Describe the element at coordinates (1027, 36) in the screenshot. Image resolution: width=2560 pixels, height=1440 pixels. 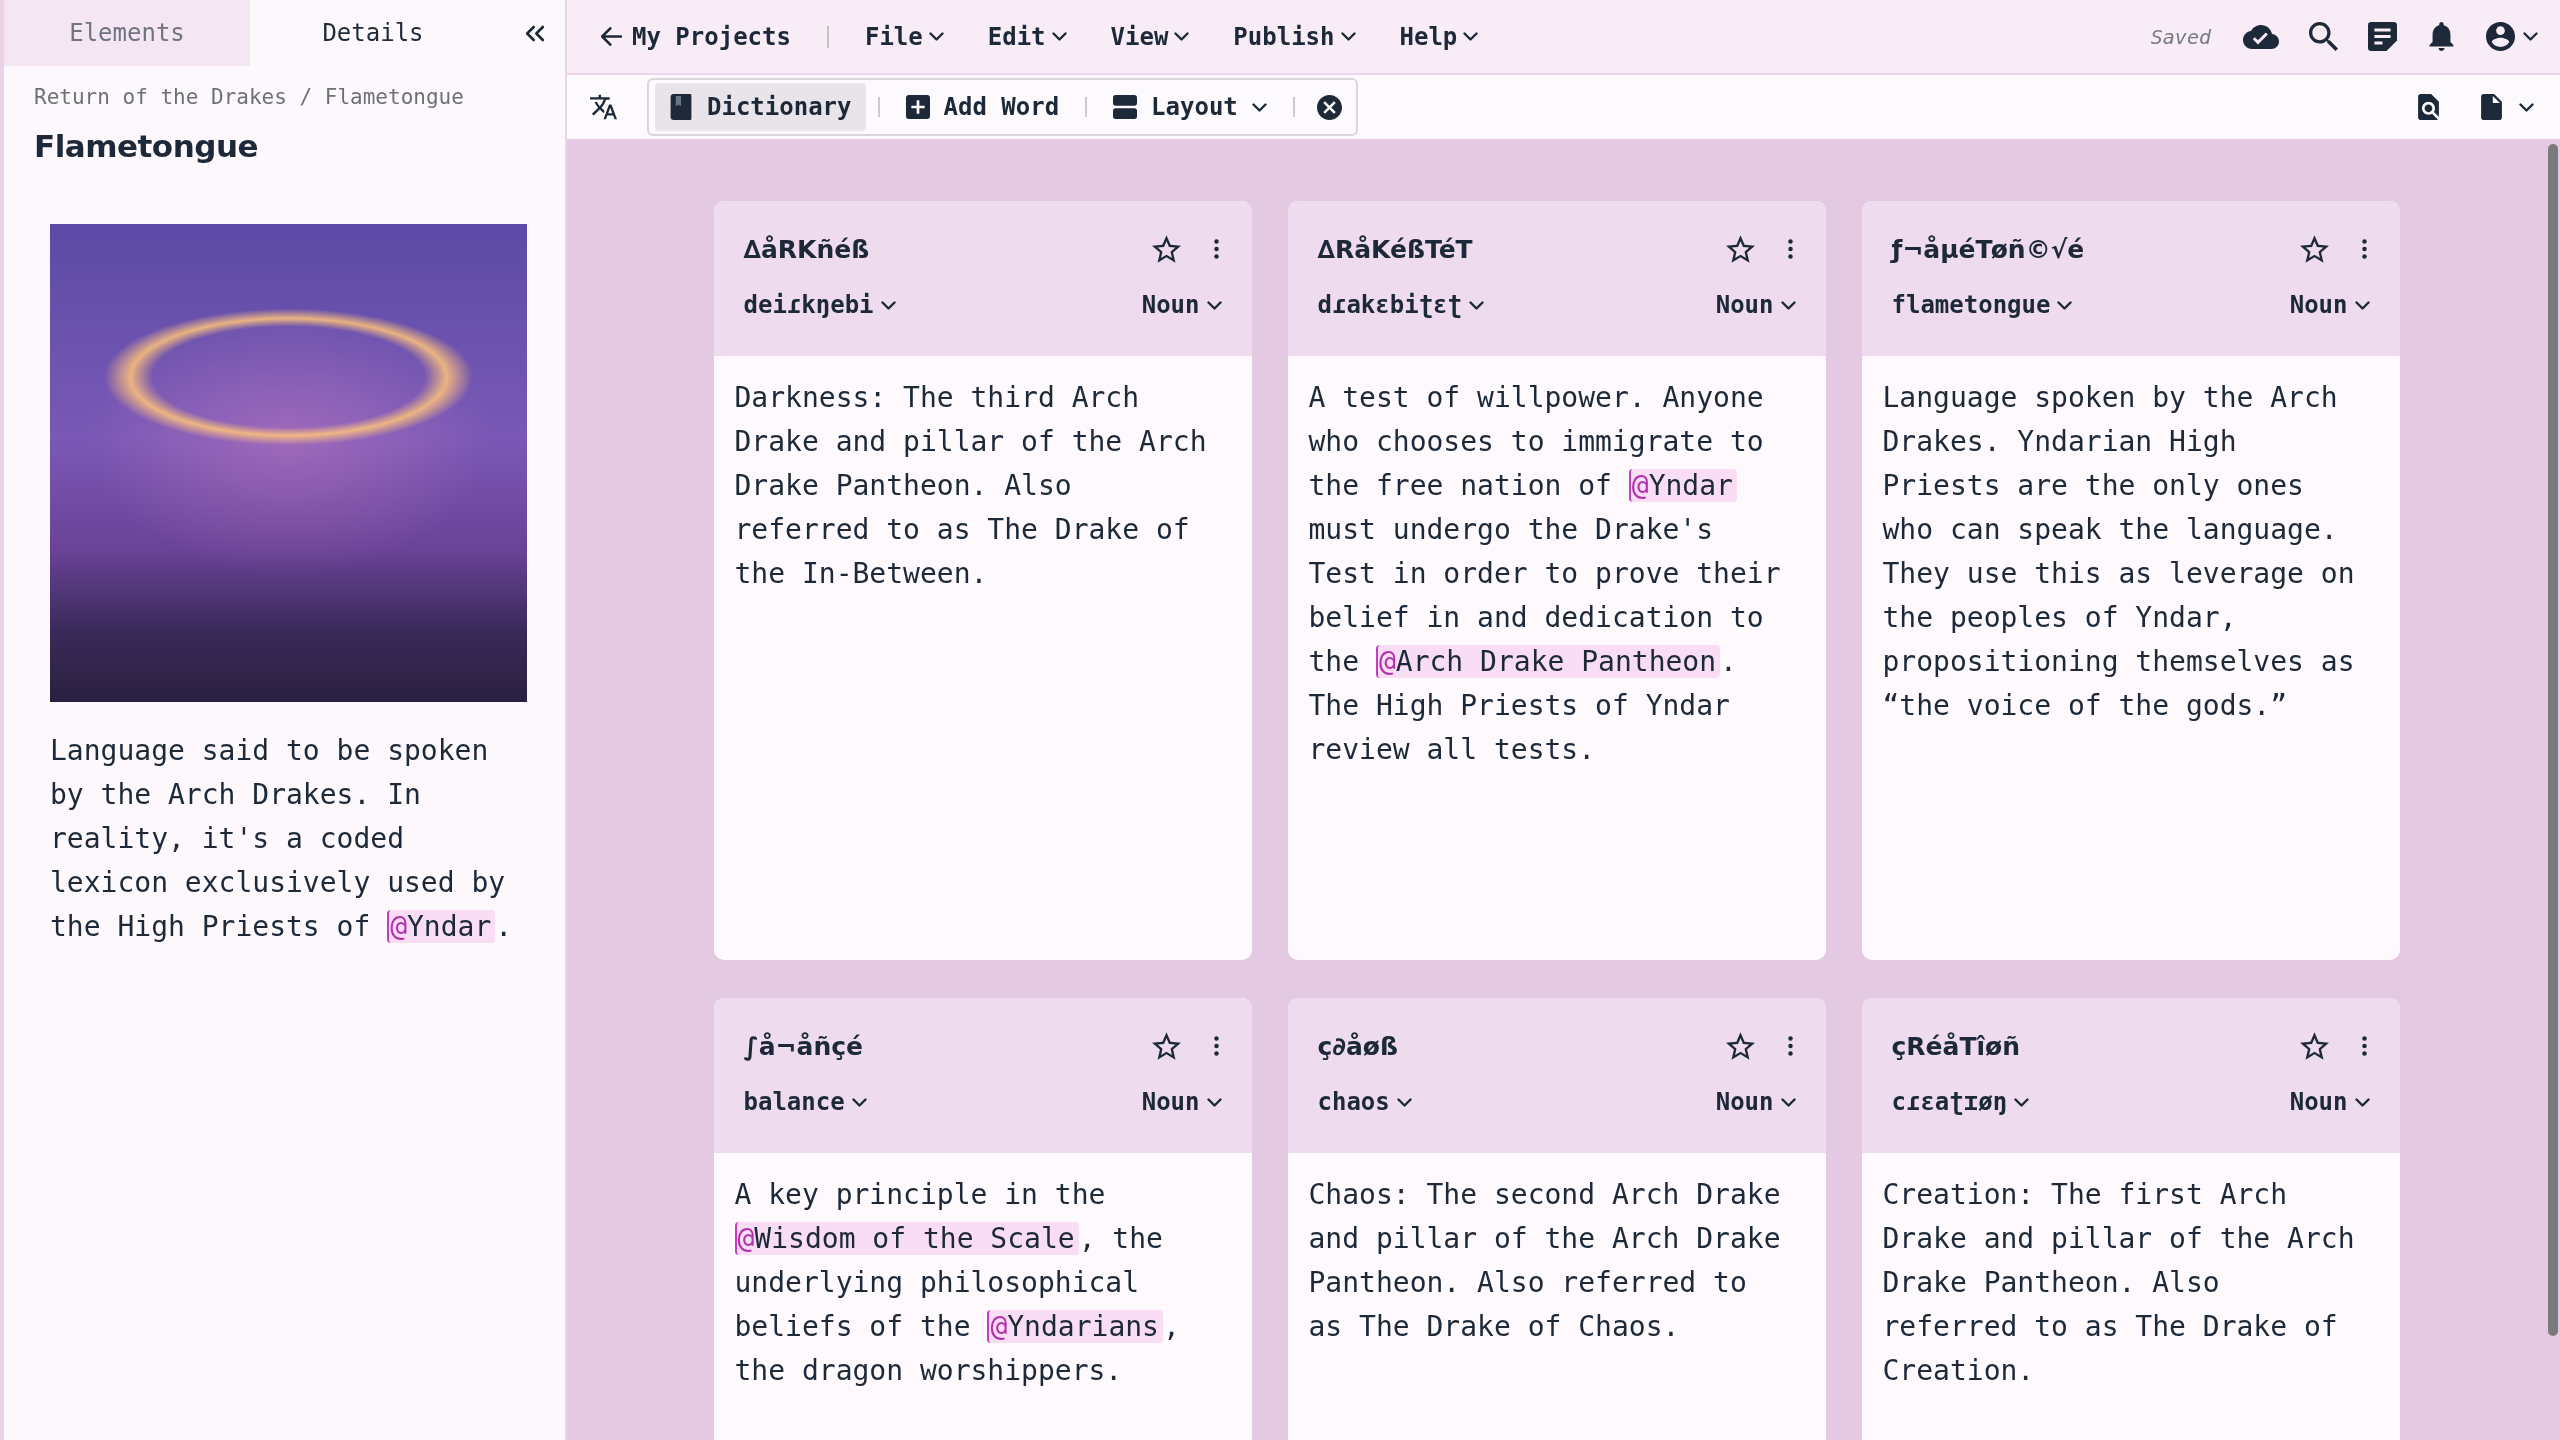
I see `menu-button: Edit` at that location.